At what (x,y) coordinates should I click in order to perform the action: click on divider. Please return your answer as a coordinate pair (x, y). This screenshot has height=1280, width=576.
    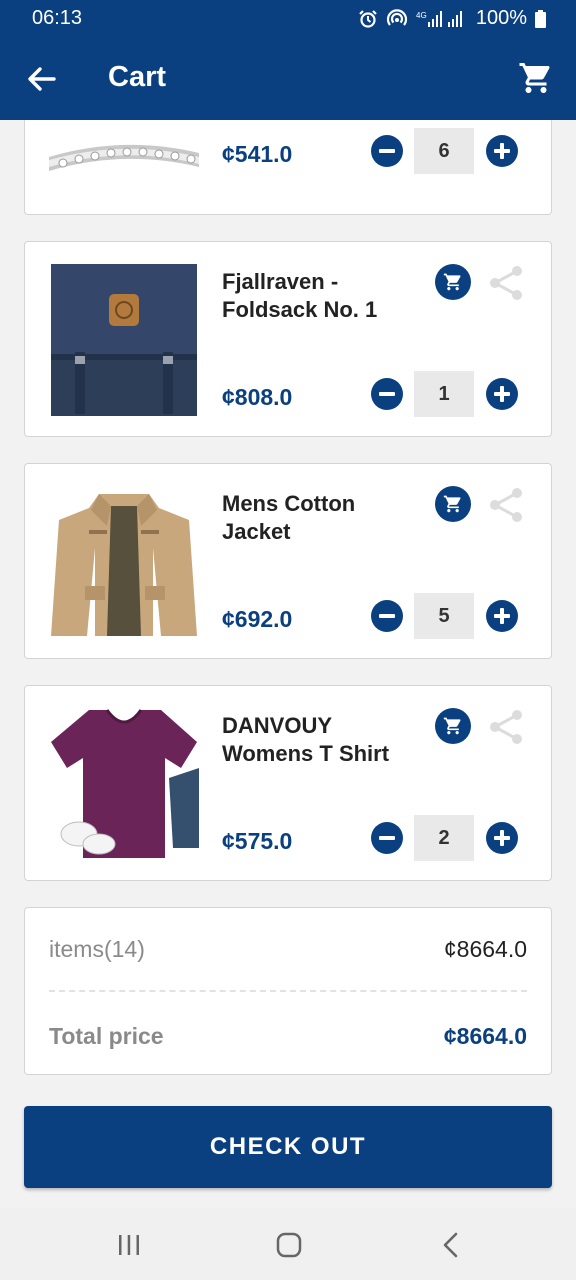
    Looking at the image, I should click on (288, 991).